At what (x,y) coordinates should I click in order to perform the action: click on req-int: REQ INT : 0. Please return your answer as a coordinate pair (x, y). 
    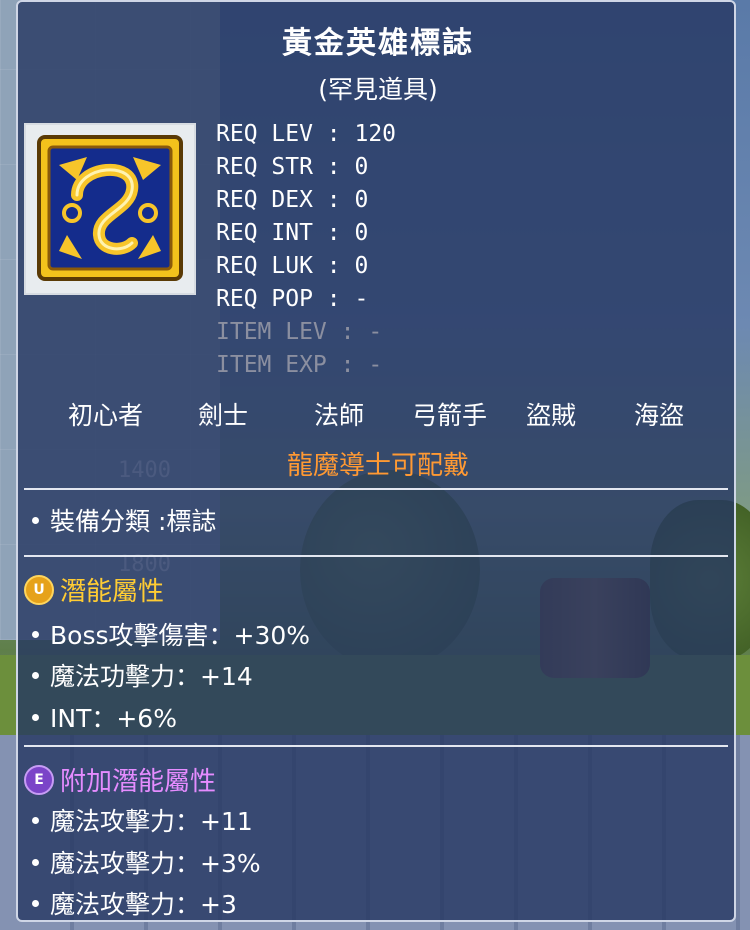
    Looking at the image, I should click on (292, 233).